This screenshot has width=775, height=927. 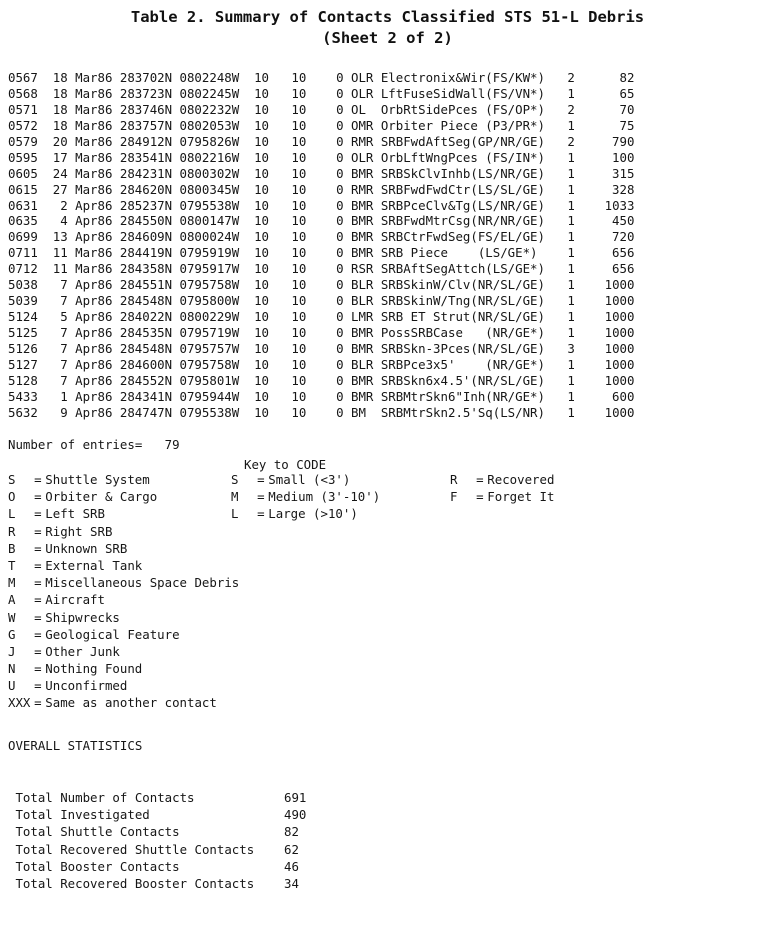 What do you see at coordinates (101, 497) in the screenshot?
I see `legend-value: Orbiter & Cargo` at bounding box center [101, 497].